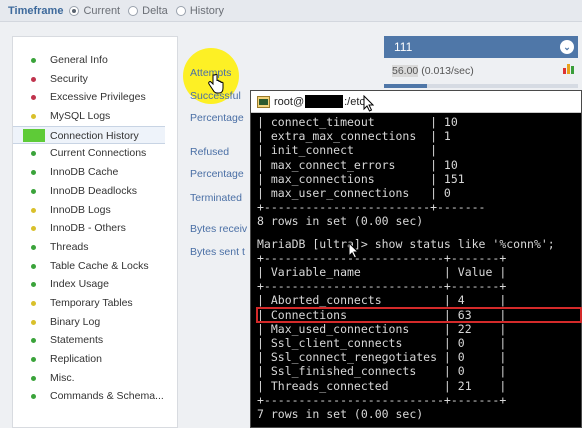 This screenshot has height=428, width=582. Describe the element at coordinates (291, 11) in the screenshot. I see `timeframe-bar: Timeframe Current Delta History` at that location.